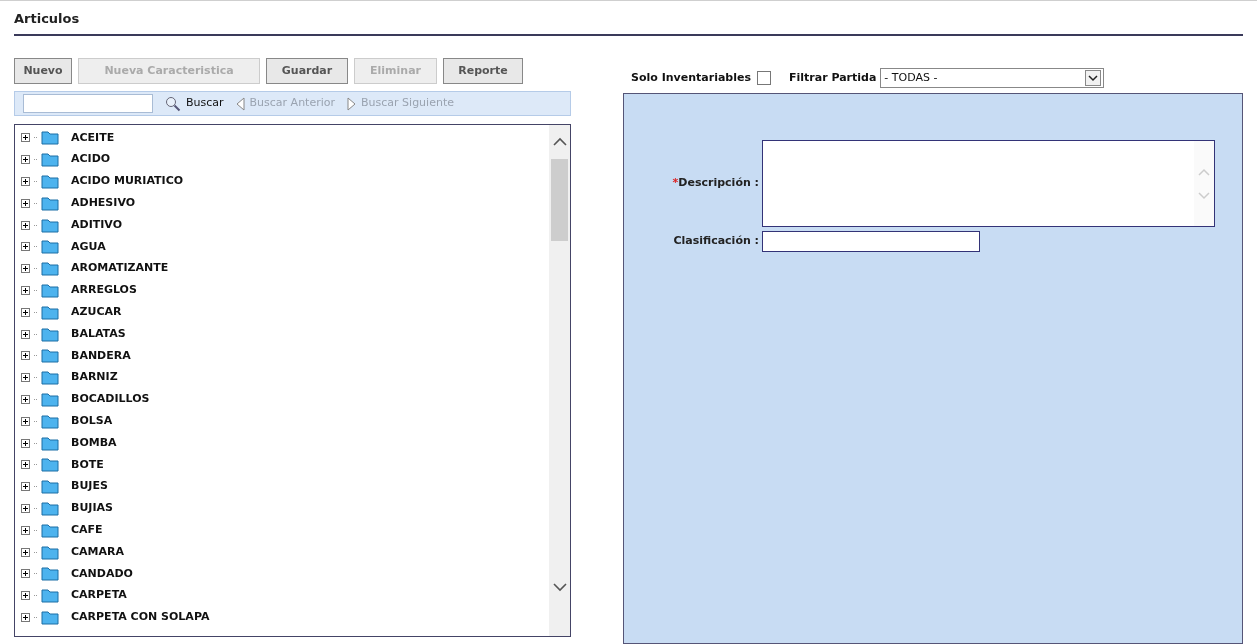 The image size is (1257, 644). What do you see at coordinates (483, 71) in the screenshot?
I see `toolbar-button: Reporte` at bounding box center [483, 71].